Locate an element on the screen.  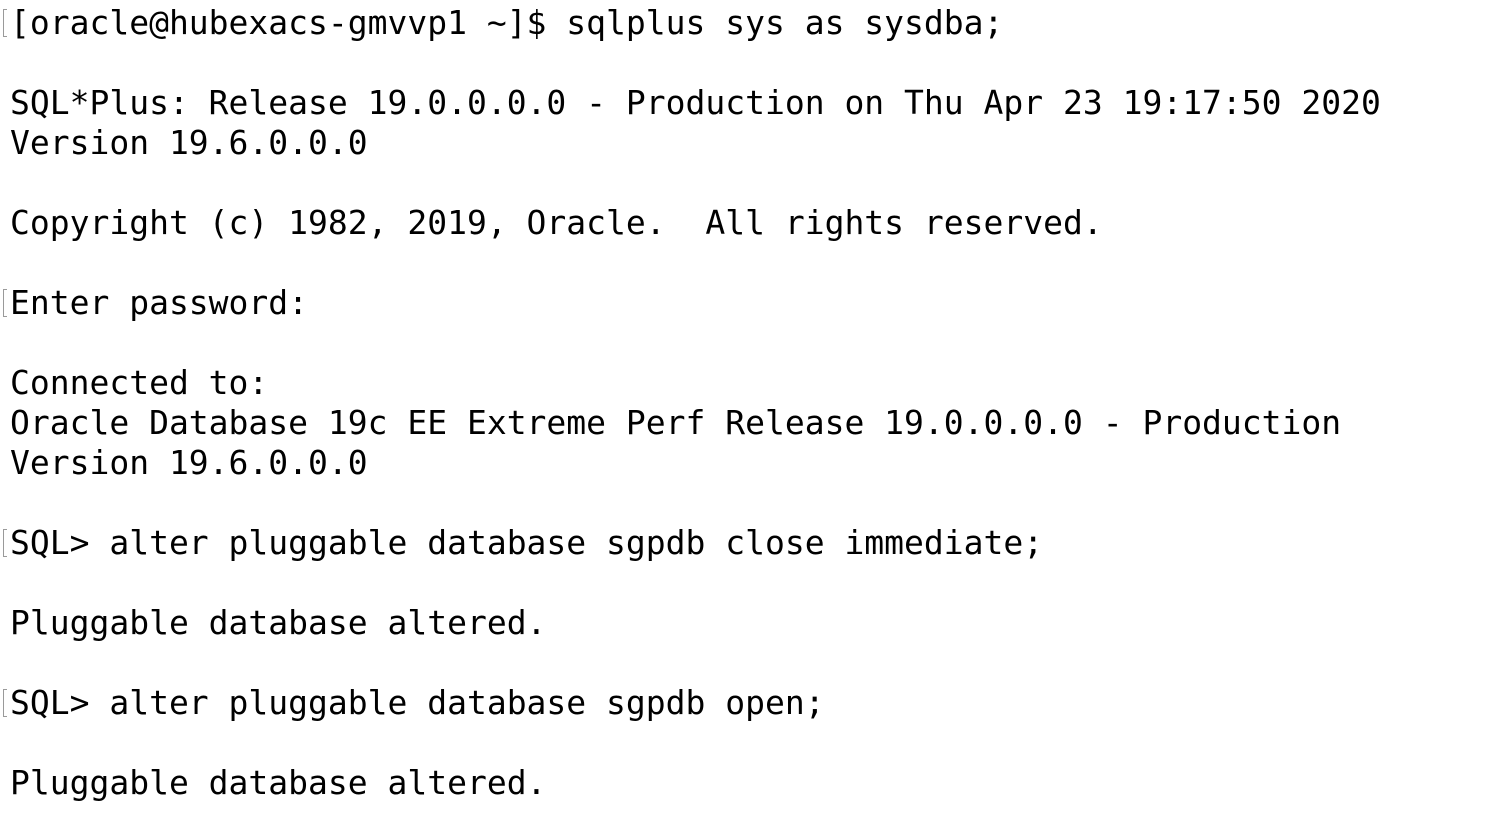
terminal-line-connected: Connected to: is located at coordinates (139, 382).